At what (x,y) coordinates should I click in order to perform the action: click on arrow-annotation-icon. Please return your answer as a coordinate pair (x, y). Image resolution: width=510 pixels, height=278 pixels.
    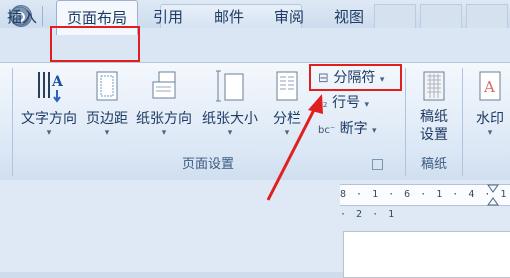
    Looking at the image, I should click on (294, 147).